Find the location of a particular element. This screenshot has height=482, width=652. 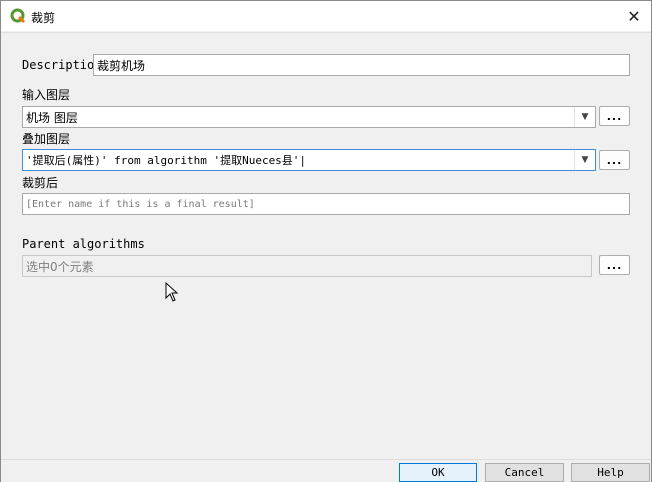

description-label: Description is located at coordinates (62, 65).